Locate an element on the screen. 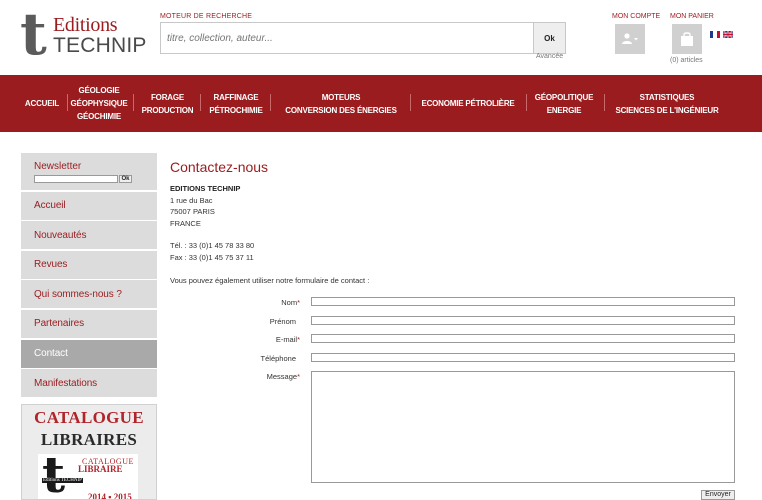 This screenshot has width=762, height=500. firstname-label: Prénom is located at coordinates (235, 321).